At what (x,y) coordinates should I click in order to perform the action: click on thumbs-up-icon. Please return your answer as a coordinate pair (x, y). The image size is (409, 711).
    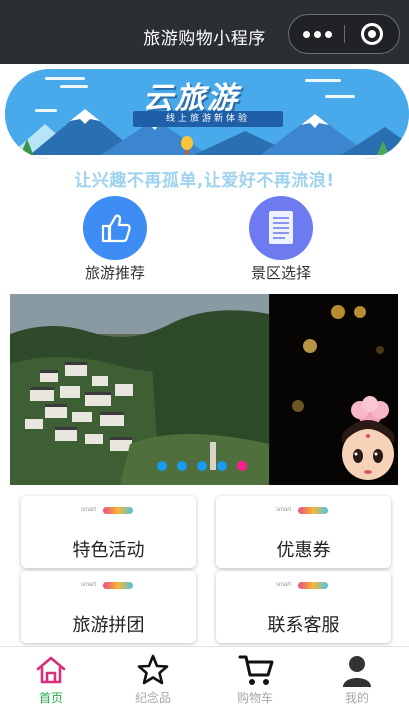
    Looking at the image, I should click on (115, 228).